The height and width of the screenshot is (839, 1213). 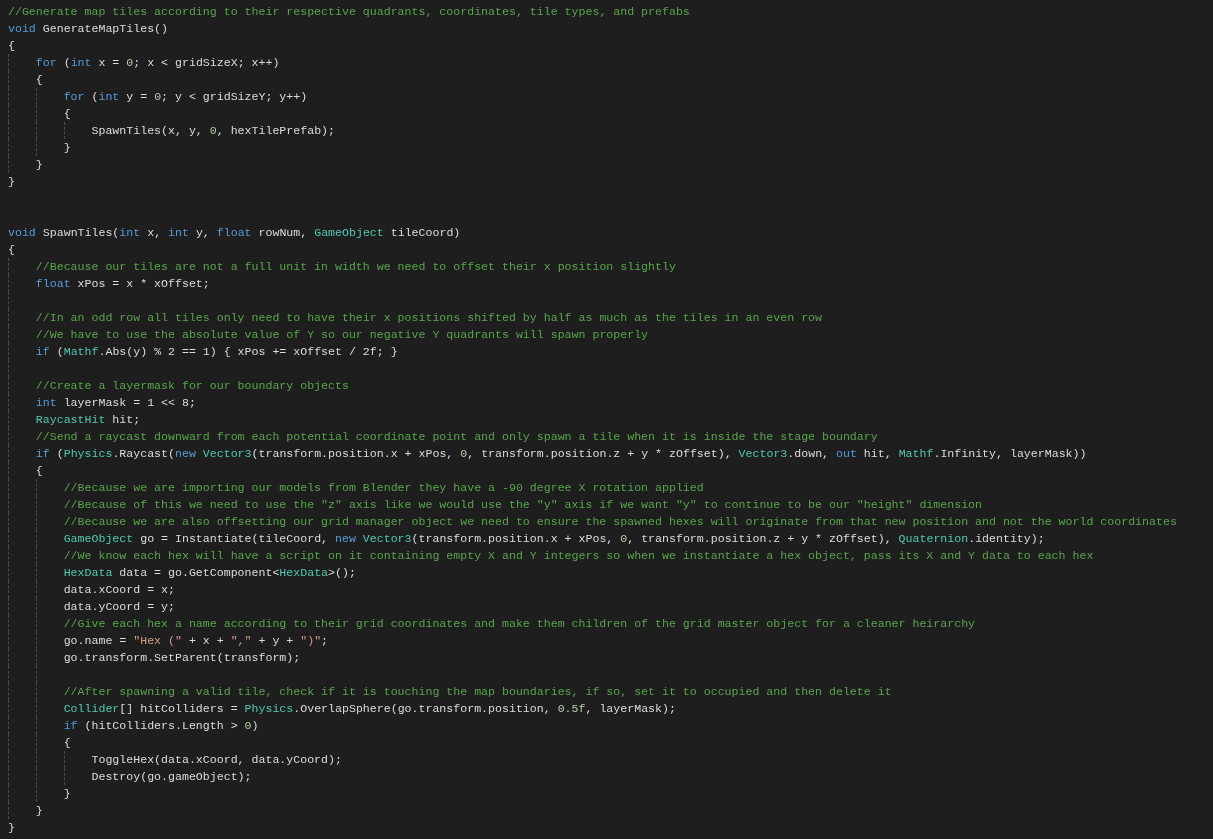 What do you see at coordinates (143, 283) in the screenshot?
I see `code-text: xPos = x * xOffset;` at bounding box center [143, 283].